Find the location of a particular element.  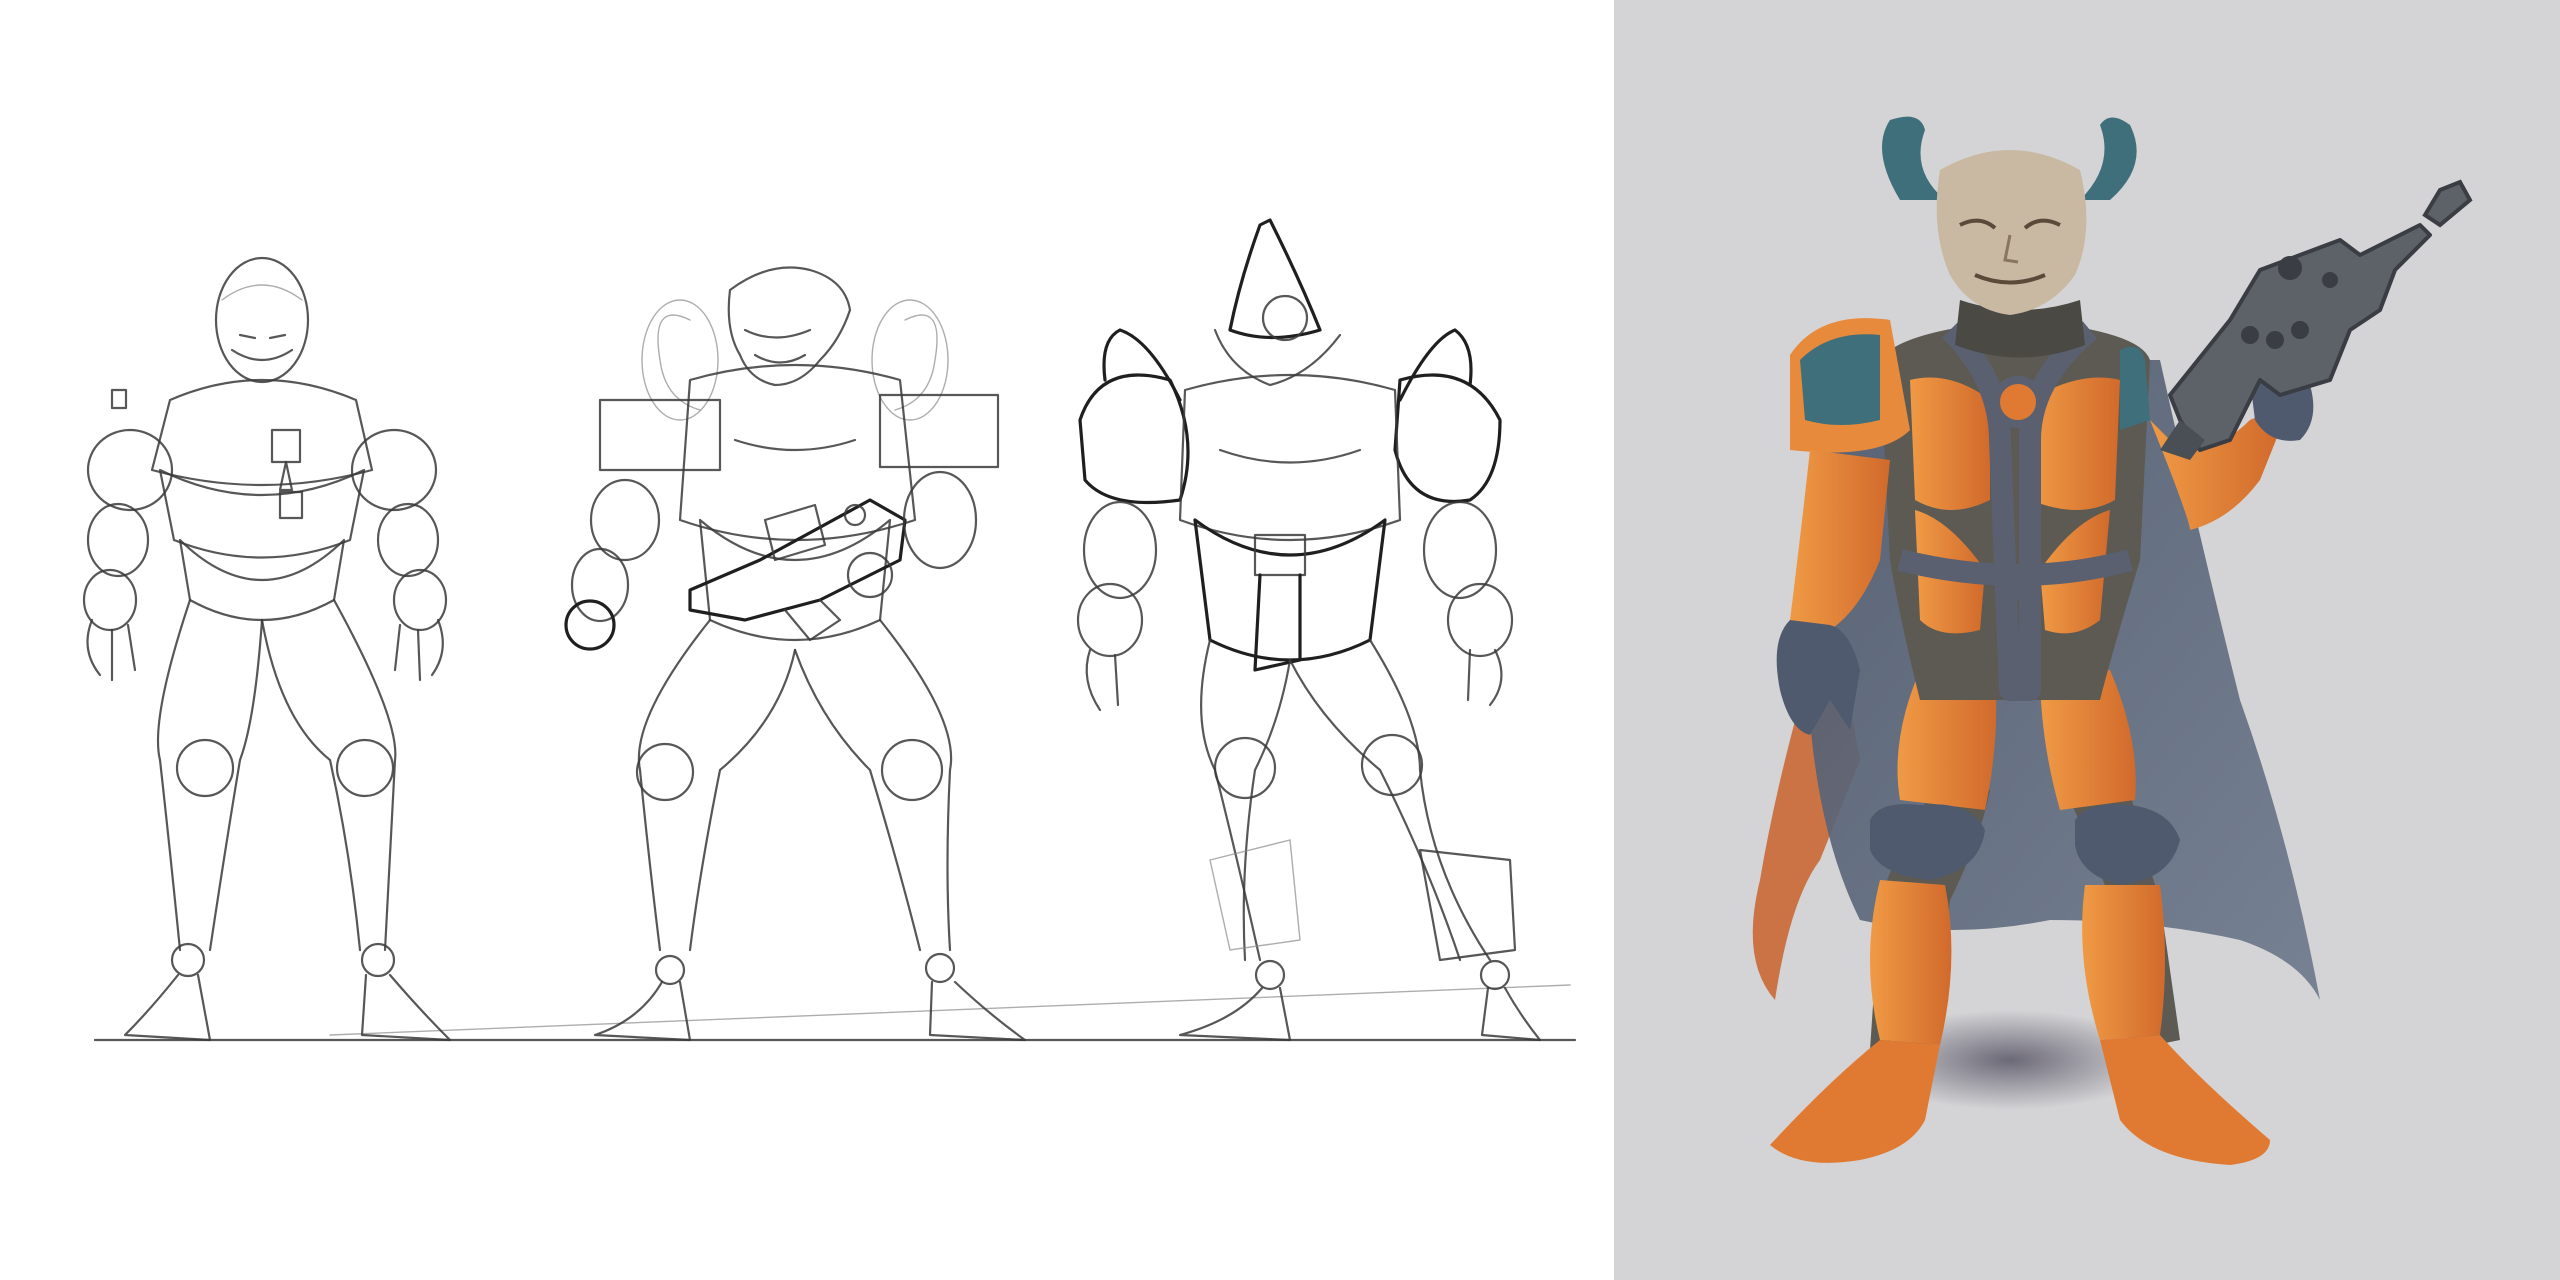

left-chest-armor is located at coordinates (1950, 443).